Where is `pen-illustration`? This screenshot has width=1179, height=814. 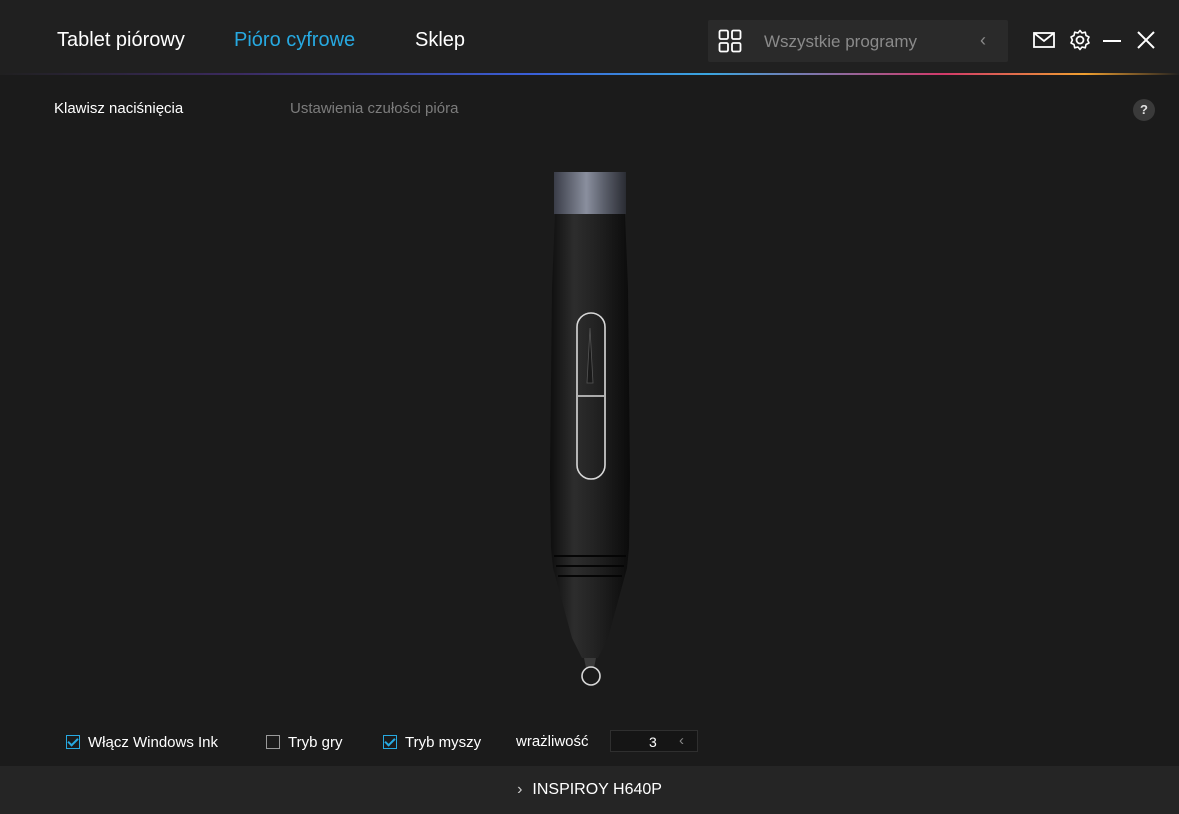 pen-illustration is located at coordinates (590, 429).